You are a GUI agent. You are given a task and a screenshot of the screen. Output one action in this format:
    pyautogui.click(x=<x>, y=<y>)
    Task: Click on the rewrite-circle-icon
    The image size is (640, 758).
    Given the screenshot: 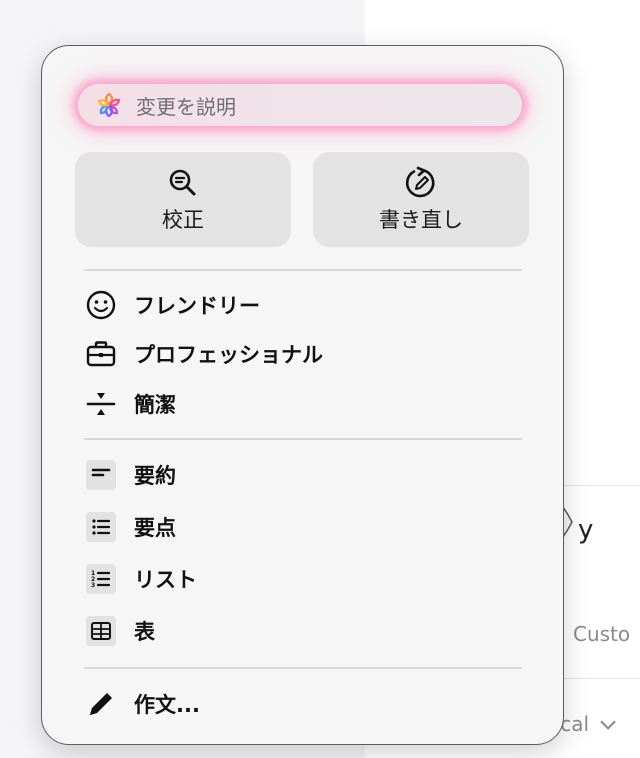 What is the action you would take?
    pyautogui.click(x=421, y=183)
    